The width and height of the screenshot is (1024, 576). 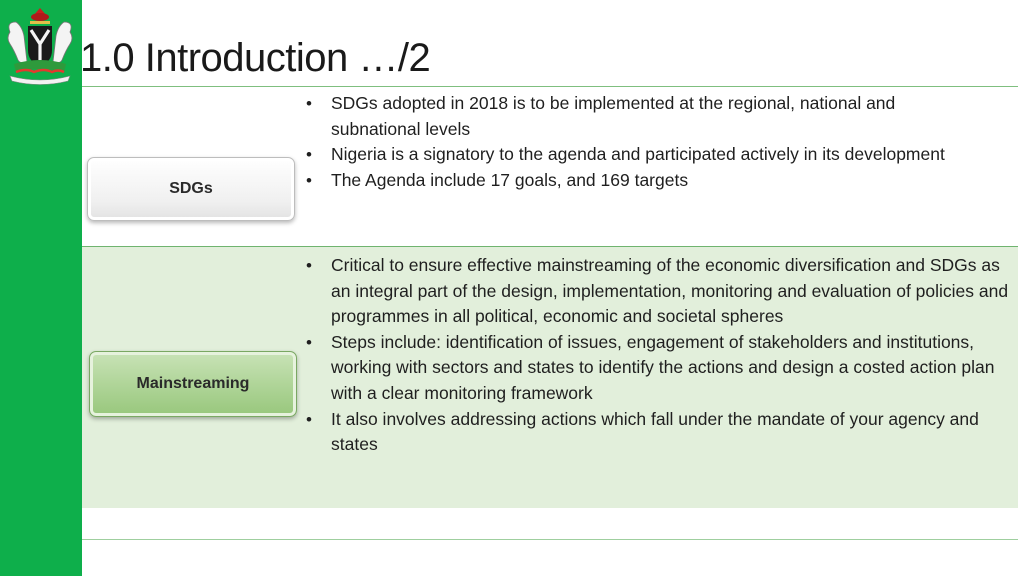 What do you see at coordinates (40, 46) in the screenshot?
I see `coat-of-arms-icon` at bounding box center [40, 46].